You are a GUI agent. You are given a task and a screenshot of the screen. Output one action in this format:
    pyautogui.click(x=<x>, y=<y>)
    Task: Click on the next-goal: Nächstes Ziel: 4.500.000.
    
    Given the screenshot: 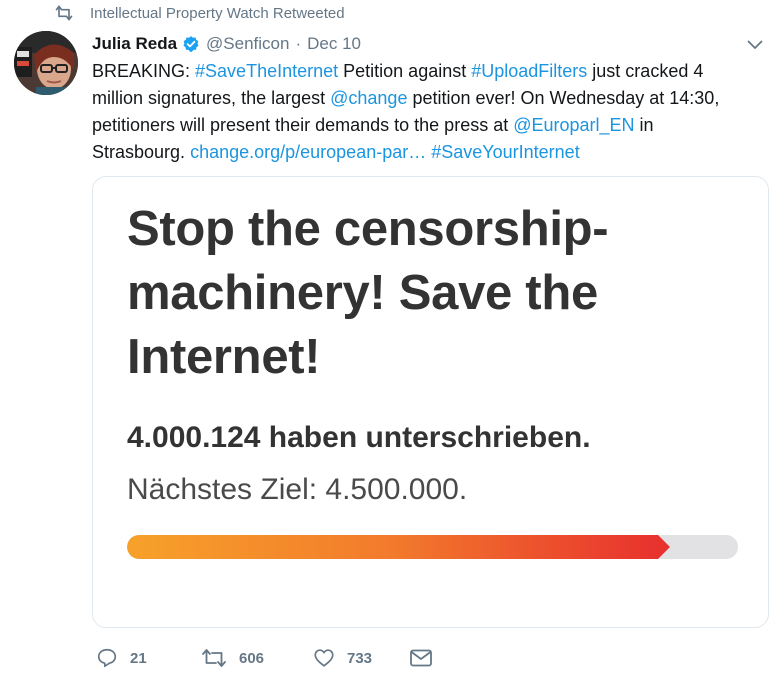 What is the action you would take?
    pyautogui.click(x=297, y=489)
    